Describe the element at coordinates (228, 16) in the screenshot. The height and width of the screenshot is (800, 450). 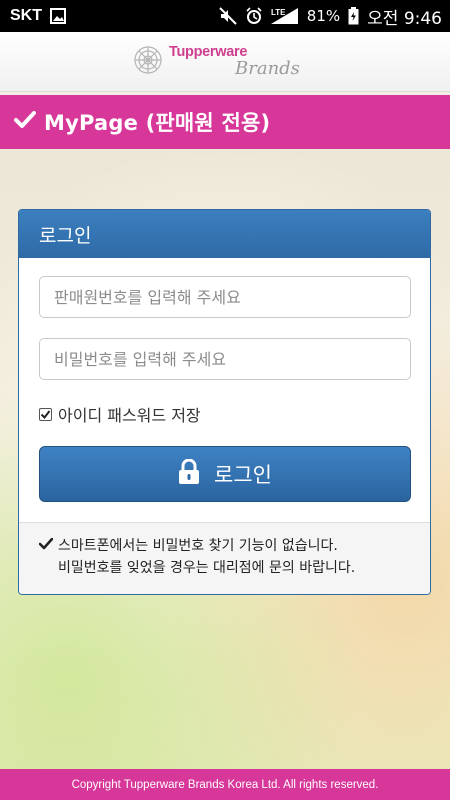
I see `mute-icon` at that location.